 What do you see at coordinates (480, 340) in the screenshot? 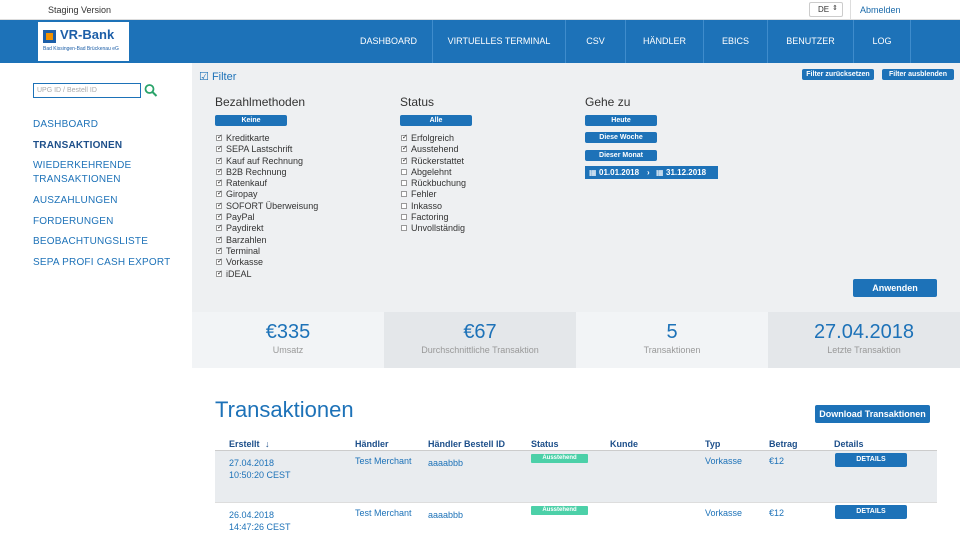
I see `stat-average: €67 Durchschnittliche Transaktion` at bounding box center [480, 340].